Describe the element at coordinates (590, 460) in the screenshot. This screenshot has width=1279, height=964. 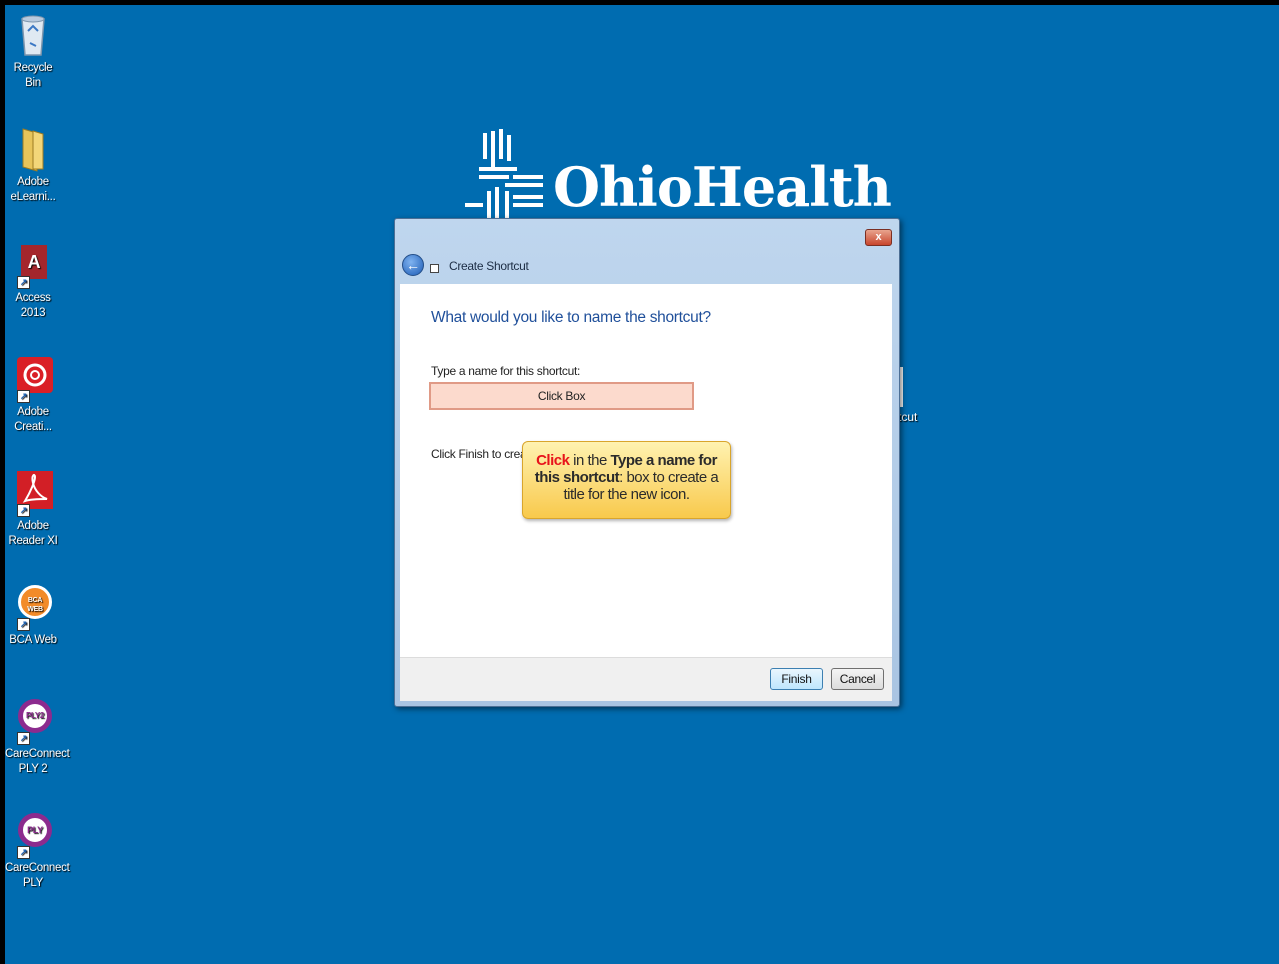
I see `callout-text: in the` at that location.